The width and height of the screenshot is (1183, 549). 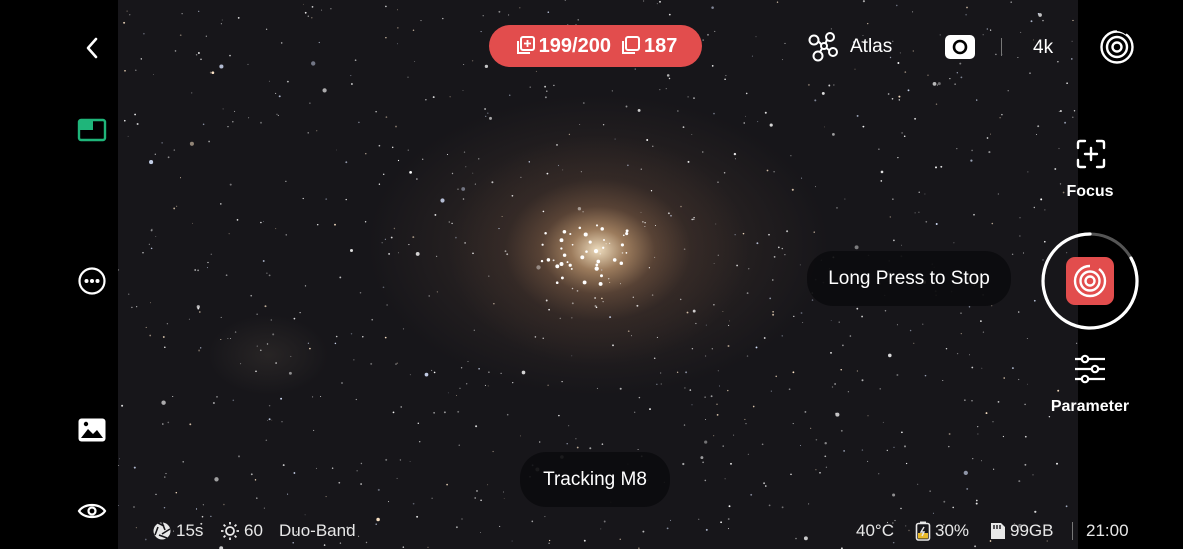 What do you see at coordinates (92, 511) in the screenshot?
I see `visibility-toggle-button` at bounding box center [92, 511].